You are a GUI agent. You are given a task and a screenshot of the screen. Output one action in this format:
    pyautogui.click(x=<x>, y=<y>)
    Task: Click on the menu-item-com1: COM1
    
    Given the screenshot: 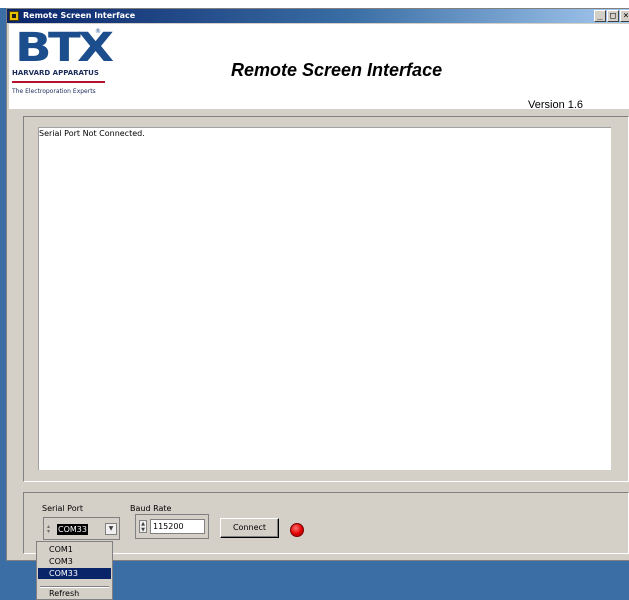 What is the action you would take?
    pyautogui.click(x=74, y=549)
    